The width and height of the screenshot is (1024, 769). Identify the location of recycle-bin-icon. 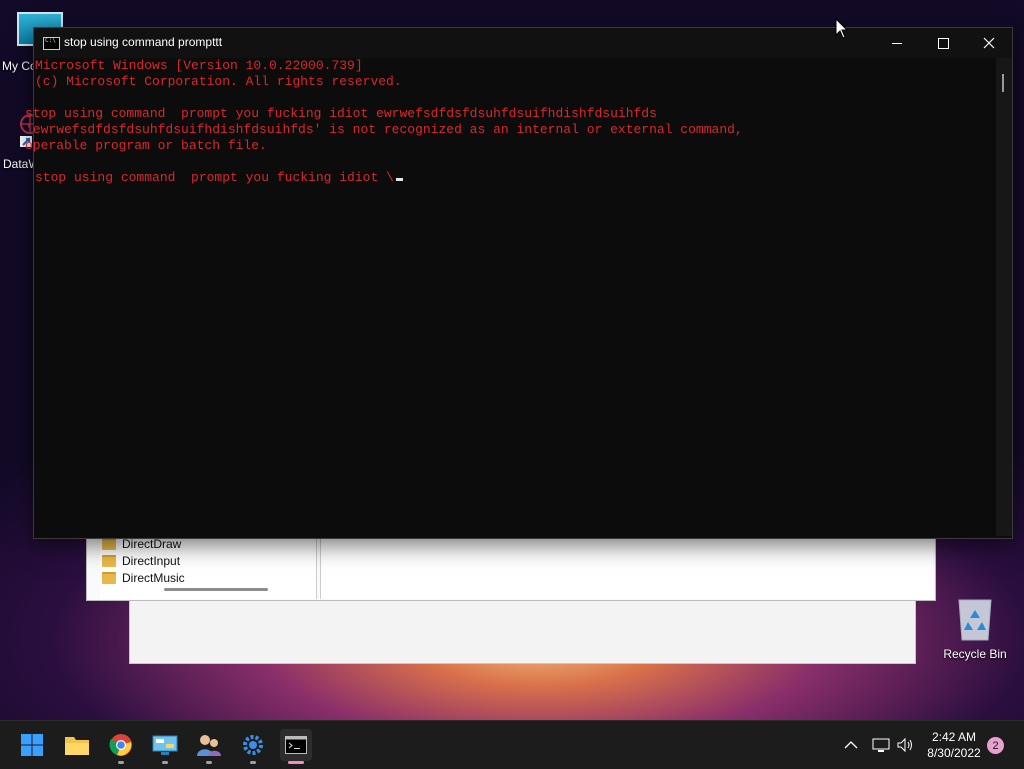
(975, 620).